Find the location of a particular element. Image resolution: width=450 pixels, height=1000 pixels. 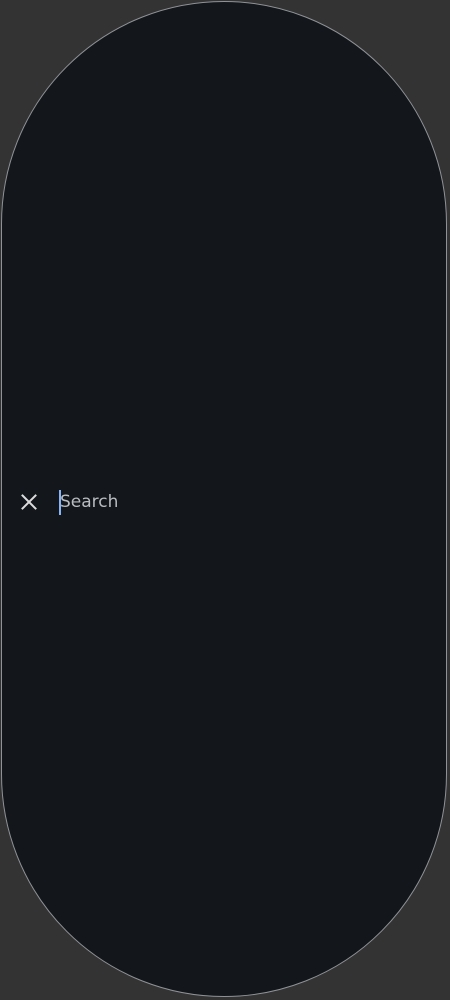

close-search-button is located at coordinates (29, 502).